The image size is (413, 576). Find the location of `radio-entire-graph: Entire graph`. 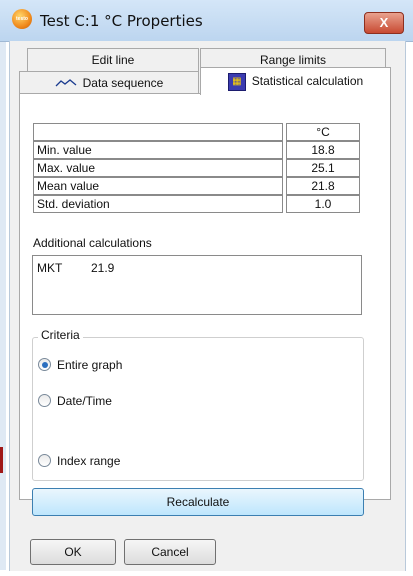

radio-entire-graph: Entire graph is located at coordinates (80, 365).